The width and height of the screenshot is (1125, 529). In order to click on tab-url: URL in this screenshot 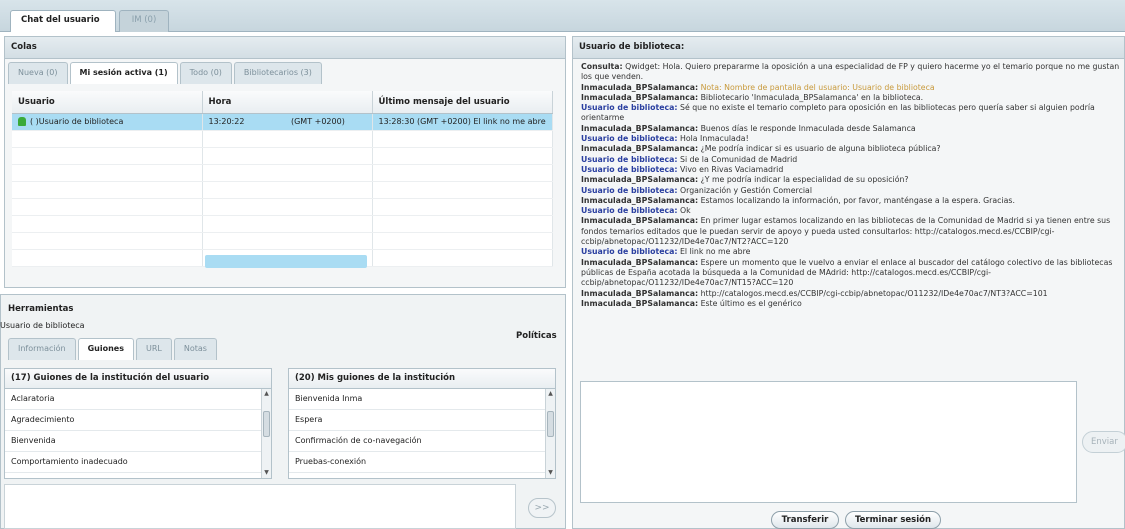, I will do `click(153, 349)`.